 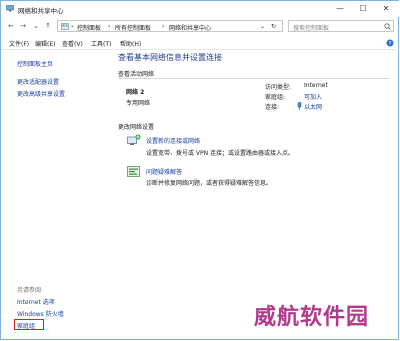 What do you see at coordinates (72, 43) in the screenshot?
I see `menu-view: 查看(V)` at bounding box center [72, 43].